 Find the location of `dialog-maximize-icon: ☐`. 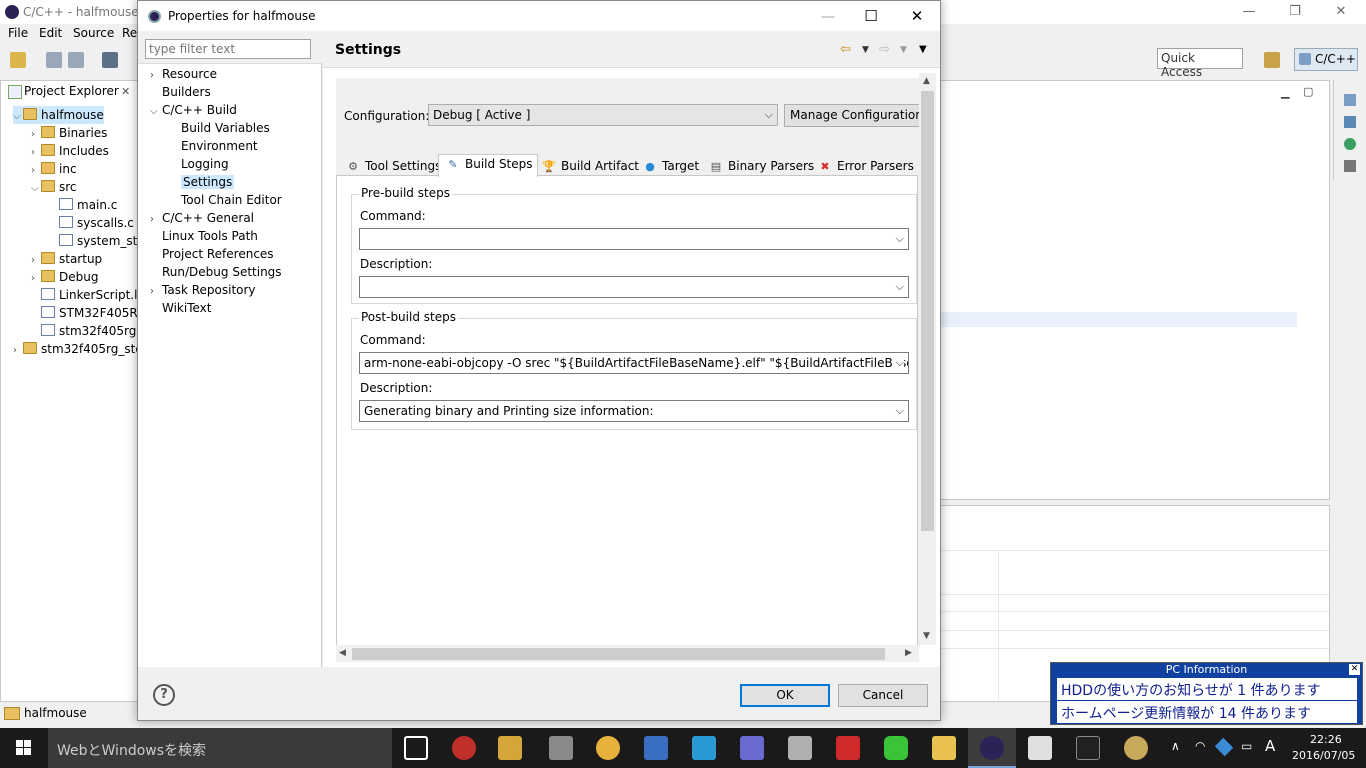

dialog-maximize-icon: ☐ is located at coordinates (871, 16).